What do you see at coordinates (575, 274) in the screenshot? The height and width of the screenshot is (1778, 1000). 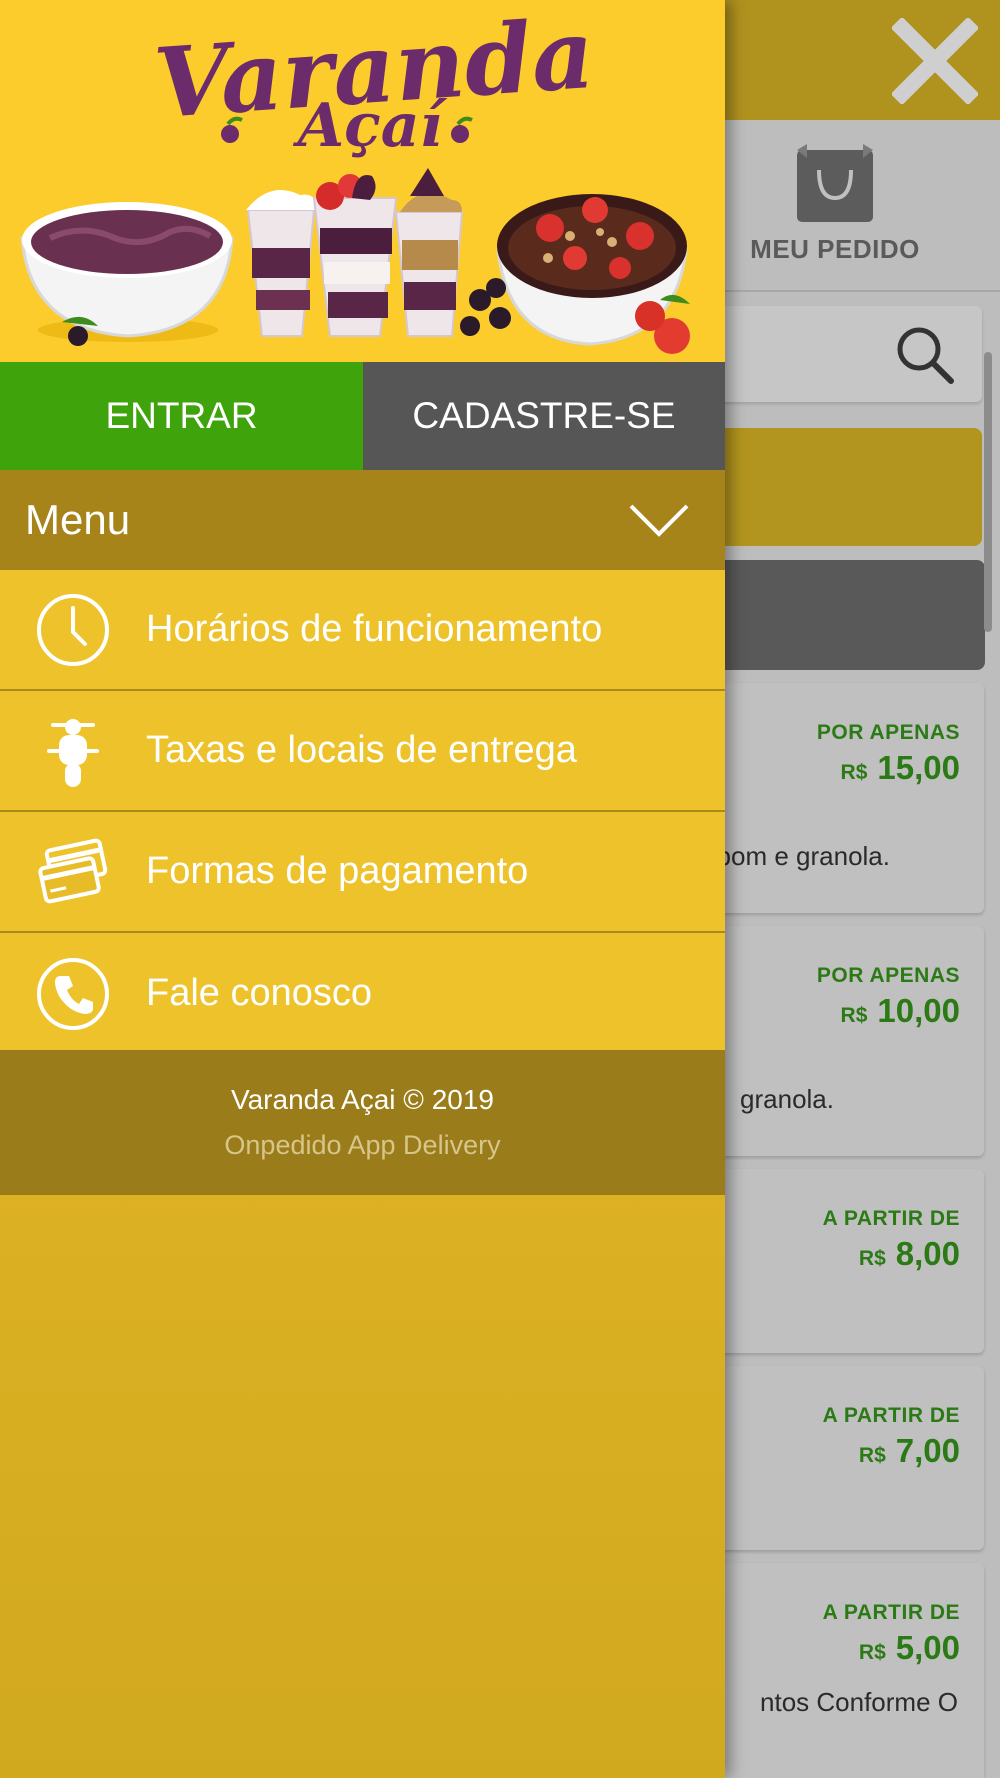 I see `acai-strawberry-bowl-image` at bounding box center [575, 274].